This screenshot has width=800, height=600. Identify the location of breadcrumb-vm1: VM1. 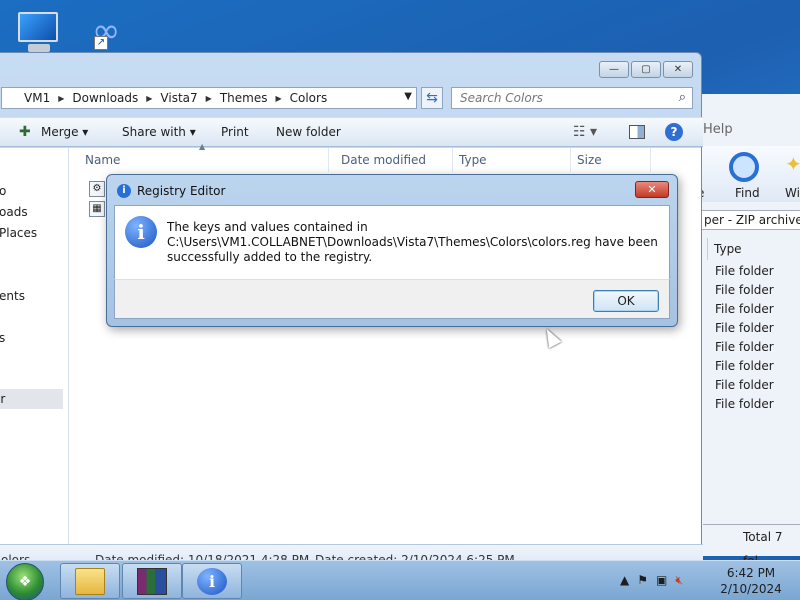
(37, 98).